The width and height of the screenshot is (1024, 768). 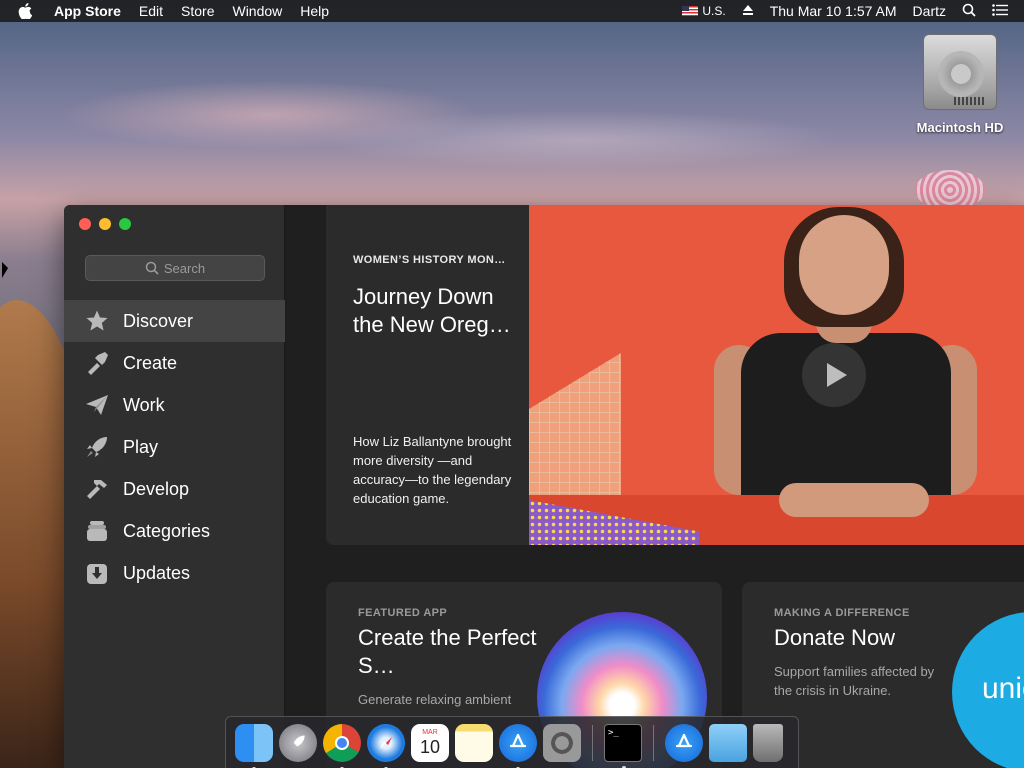 I want to click on card-eyebrow: FEATURED APP, so click(x=403, y=613).